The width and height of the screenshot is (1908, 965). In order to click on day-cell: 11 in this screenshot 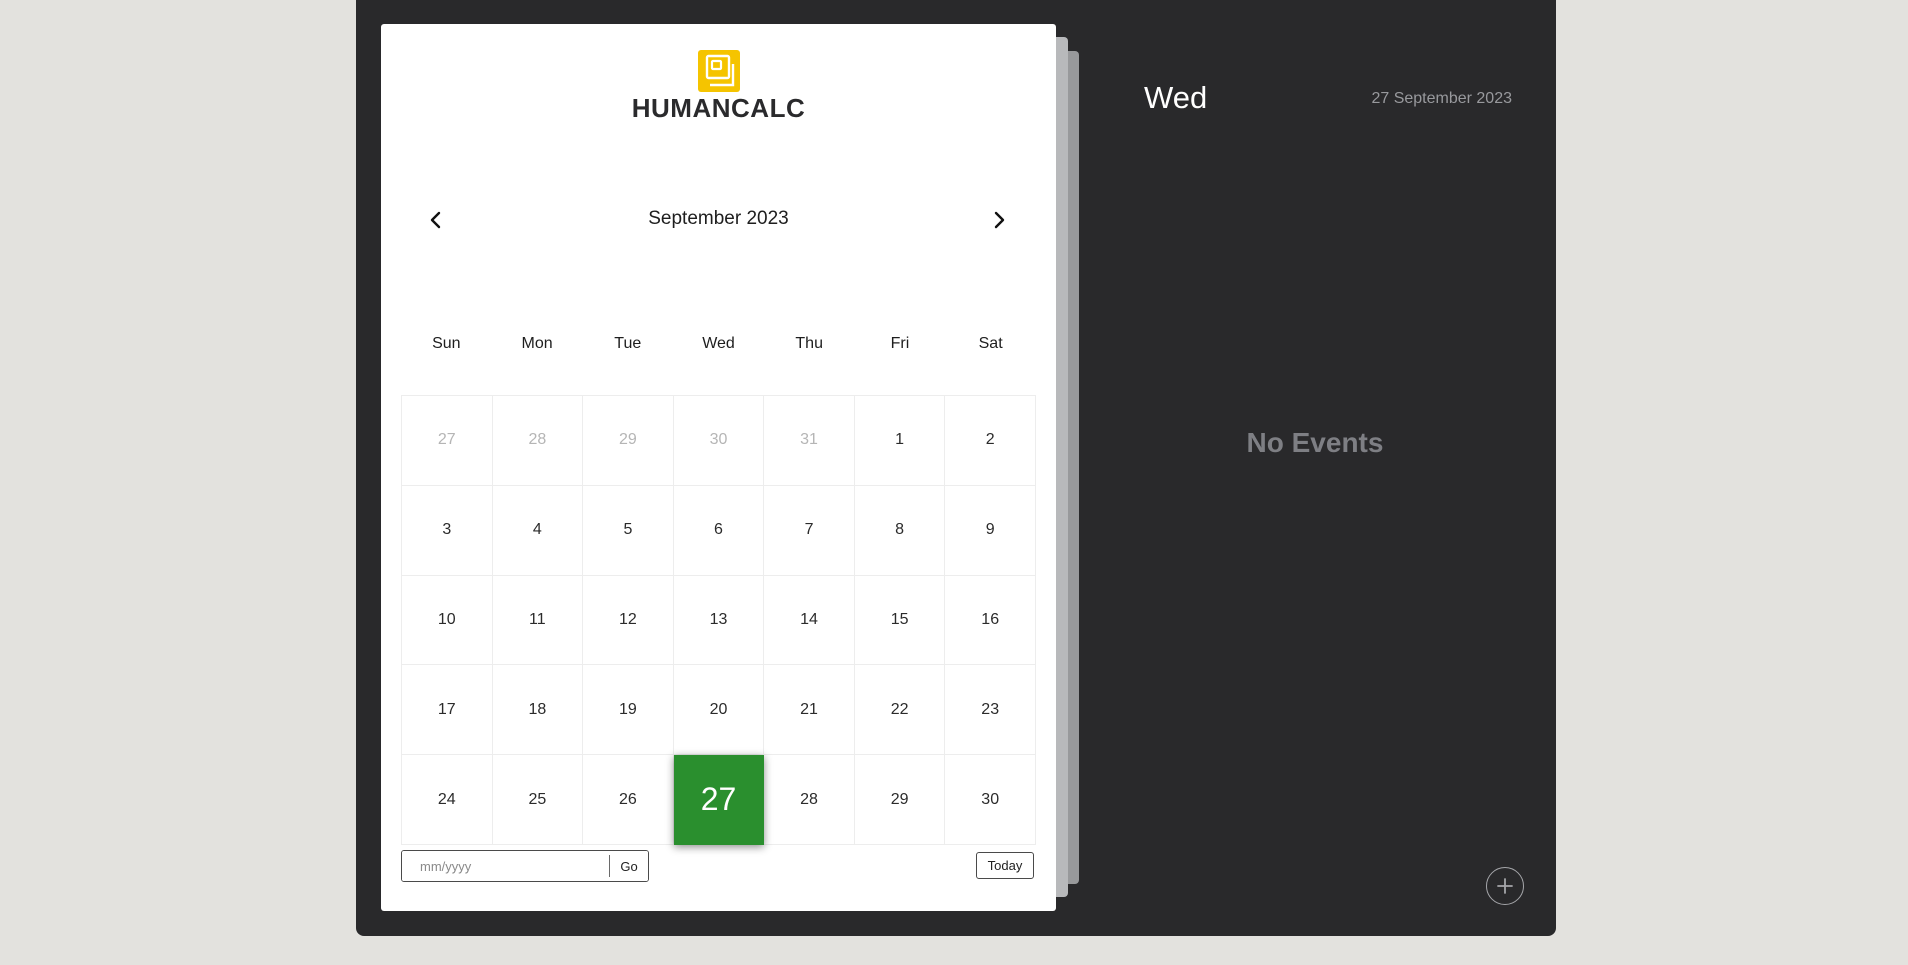, I will do `click(538, 620)`.